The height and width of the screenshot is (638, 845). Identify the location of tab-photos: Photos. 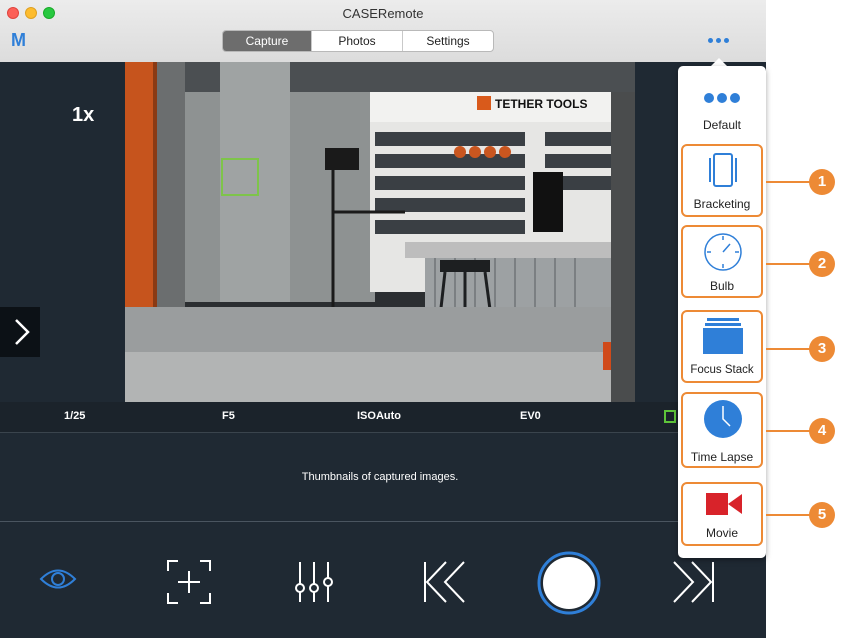
(357, 41).